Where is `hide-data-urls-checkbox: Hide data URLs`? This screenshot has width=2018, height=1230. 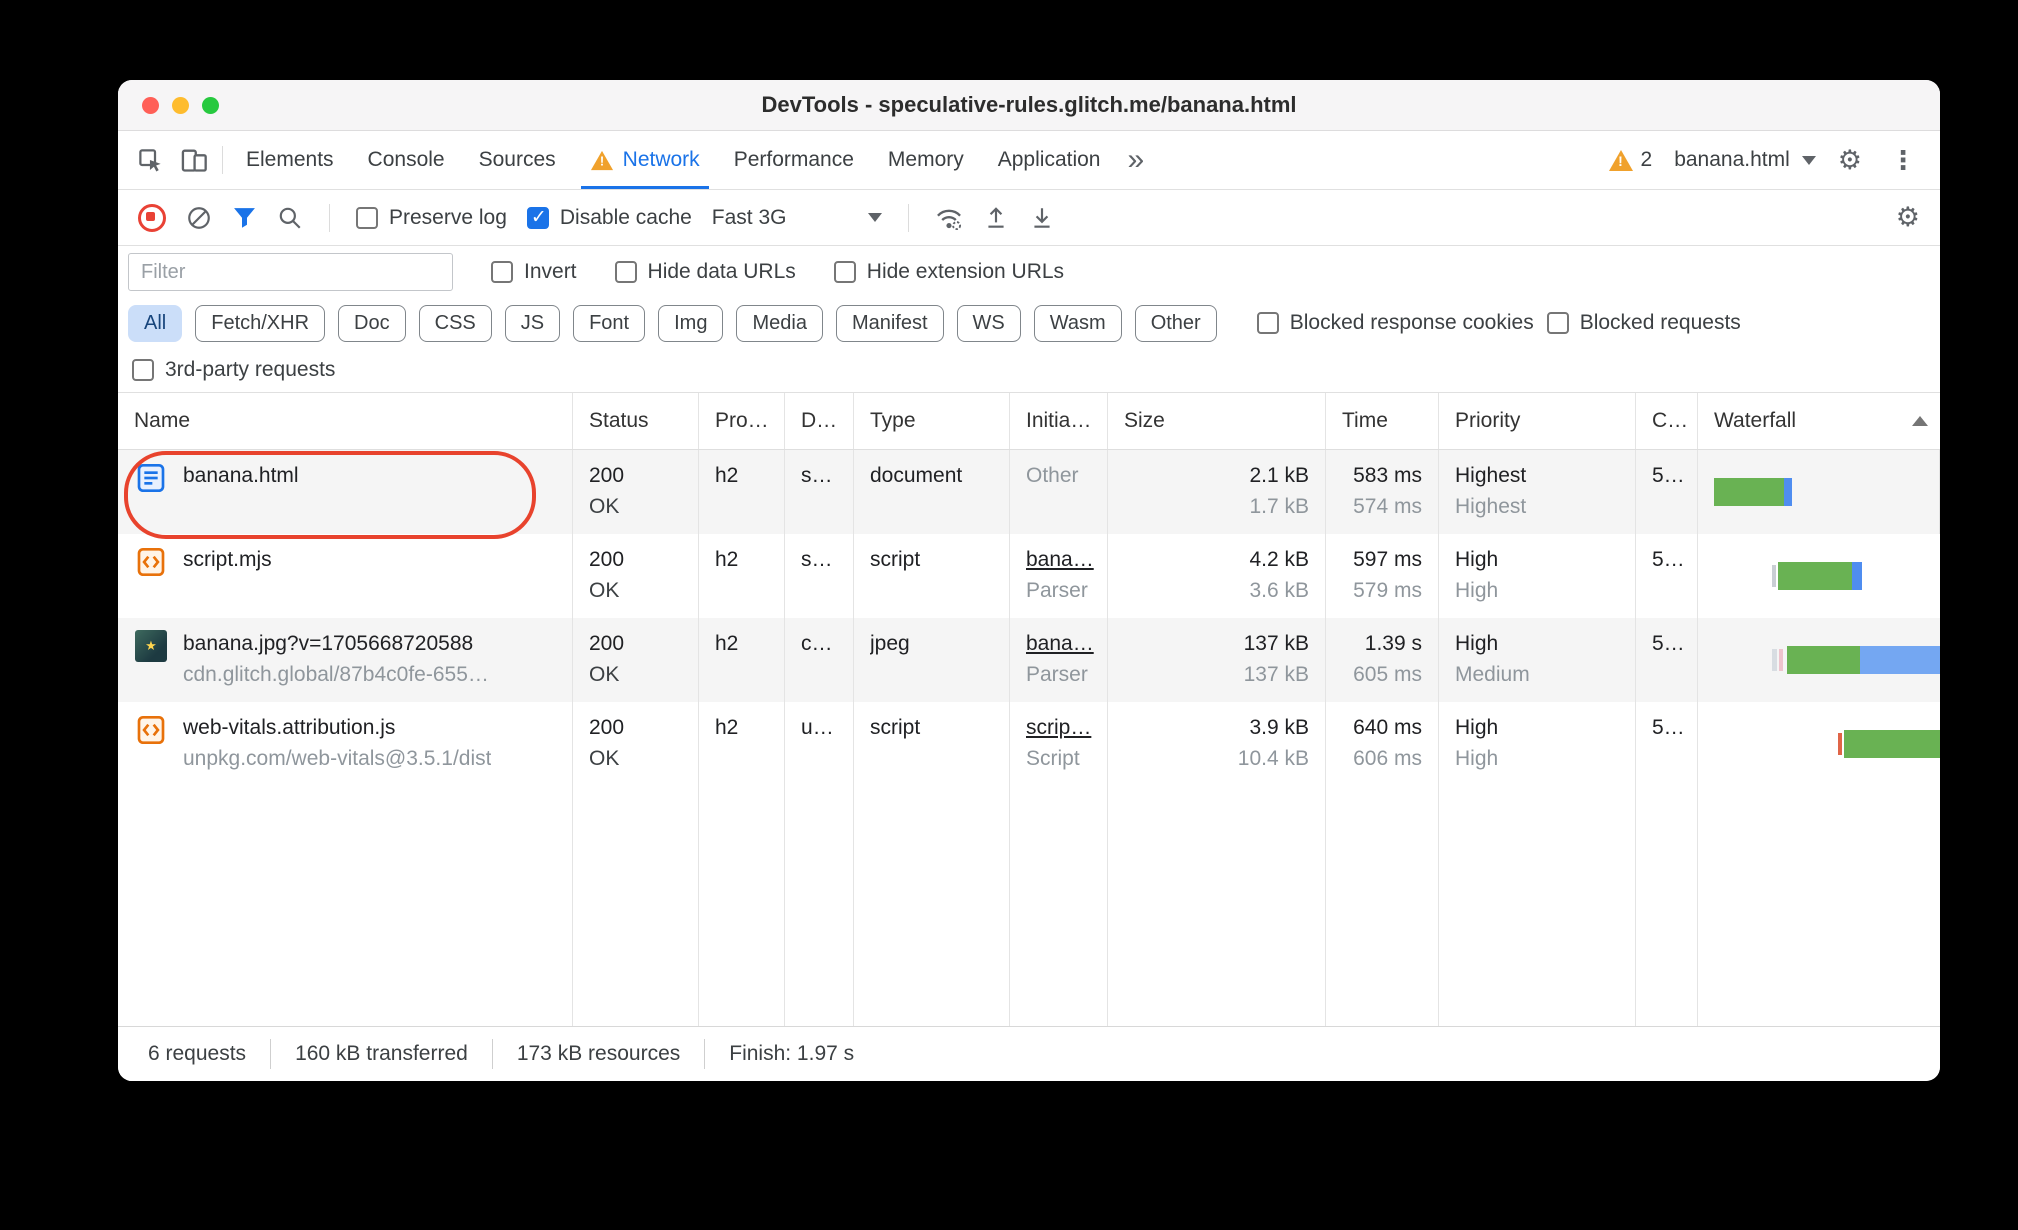
hide-data-urls-checkbox: Hide data URLs is located at coordinates (705, 272).